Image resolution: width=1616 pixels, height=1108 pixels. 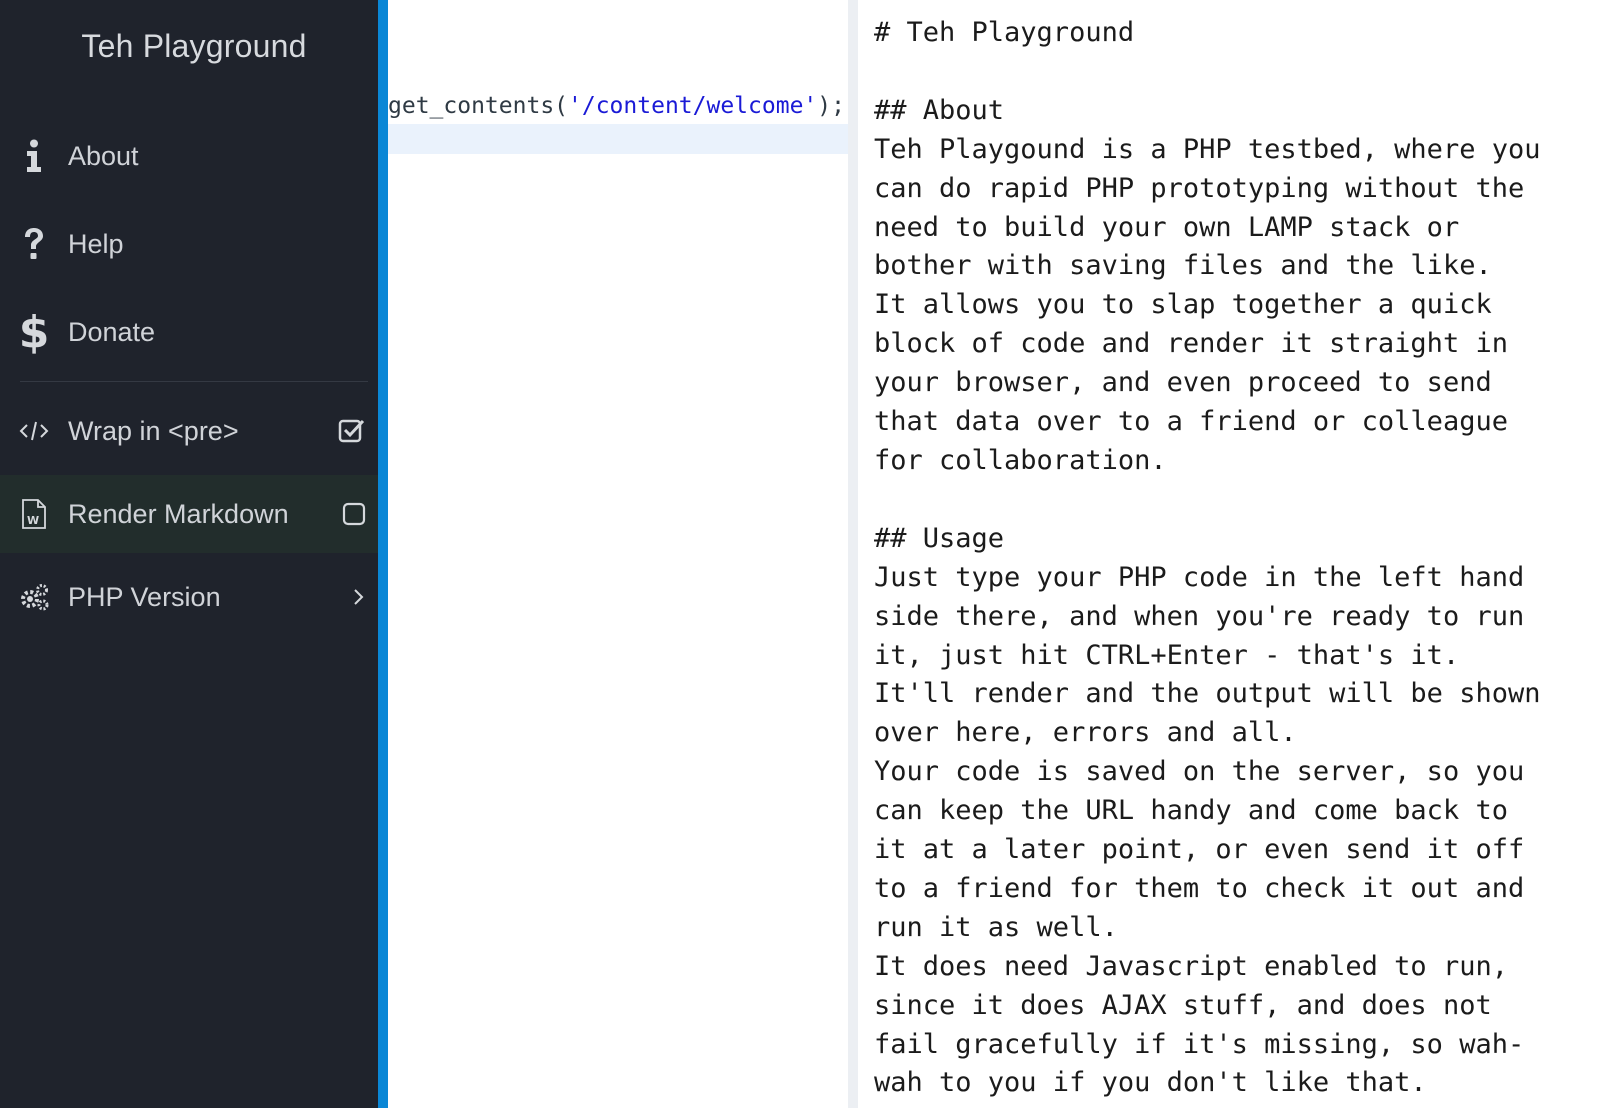 I want to click on sidebar-divider, so click(x=194, y=381).